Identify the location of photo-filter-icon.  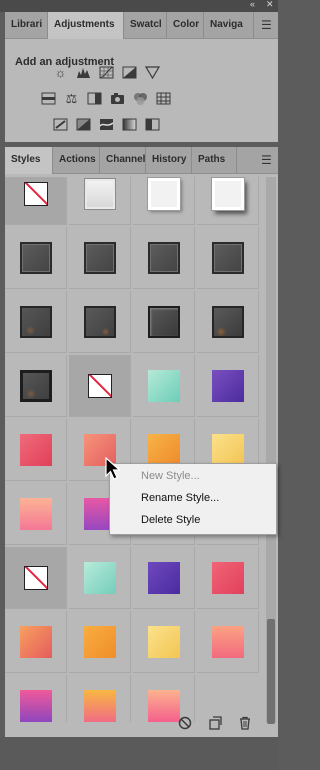
(117, 98).